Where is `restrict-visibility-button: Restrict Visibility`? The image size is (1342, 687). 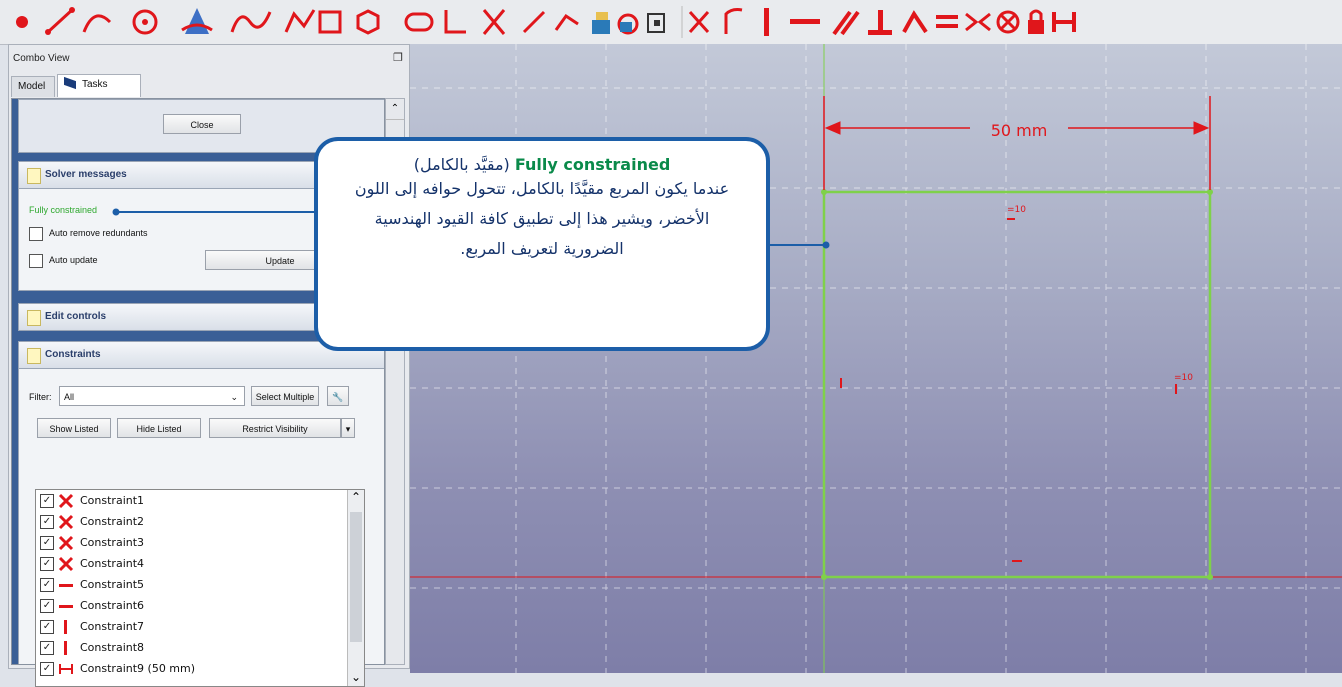
restrict-visibility-button: Restrict Visibility is located at coordinates (275, 428).